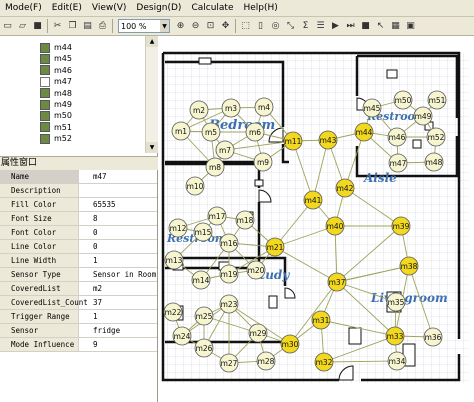 The width and height of the screenshot is (474, 402). What do you see at coordinates (78, 289) in the screenshot?
I see `property-row: CoveredList m2` at bounding box center [78, 289].